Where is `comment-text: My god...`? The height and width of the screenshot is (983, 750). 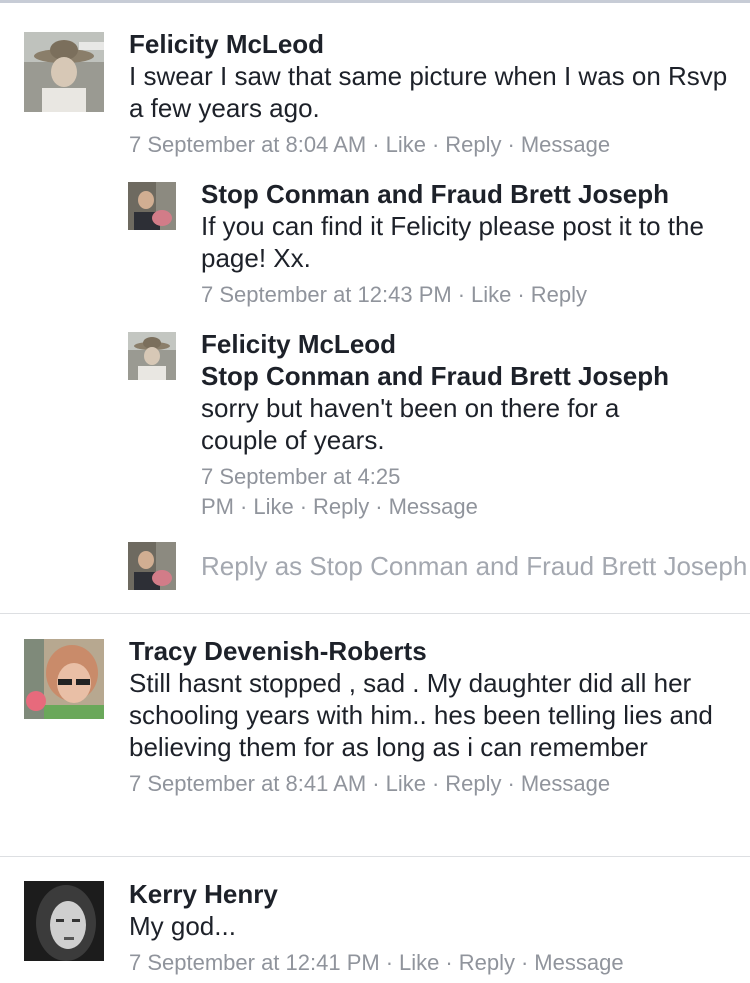 comment-text: My god... is located at coordinates (182, 926).